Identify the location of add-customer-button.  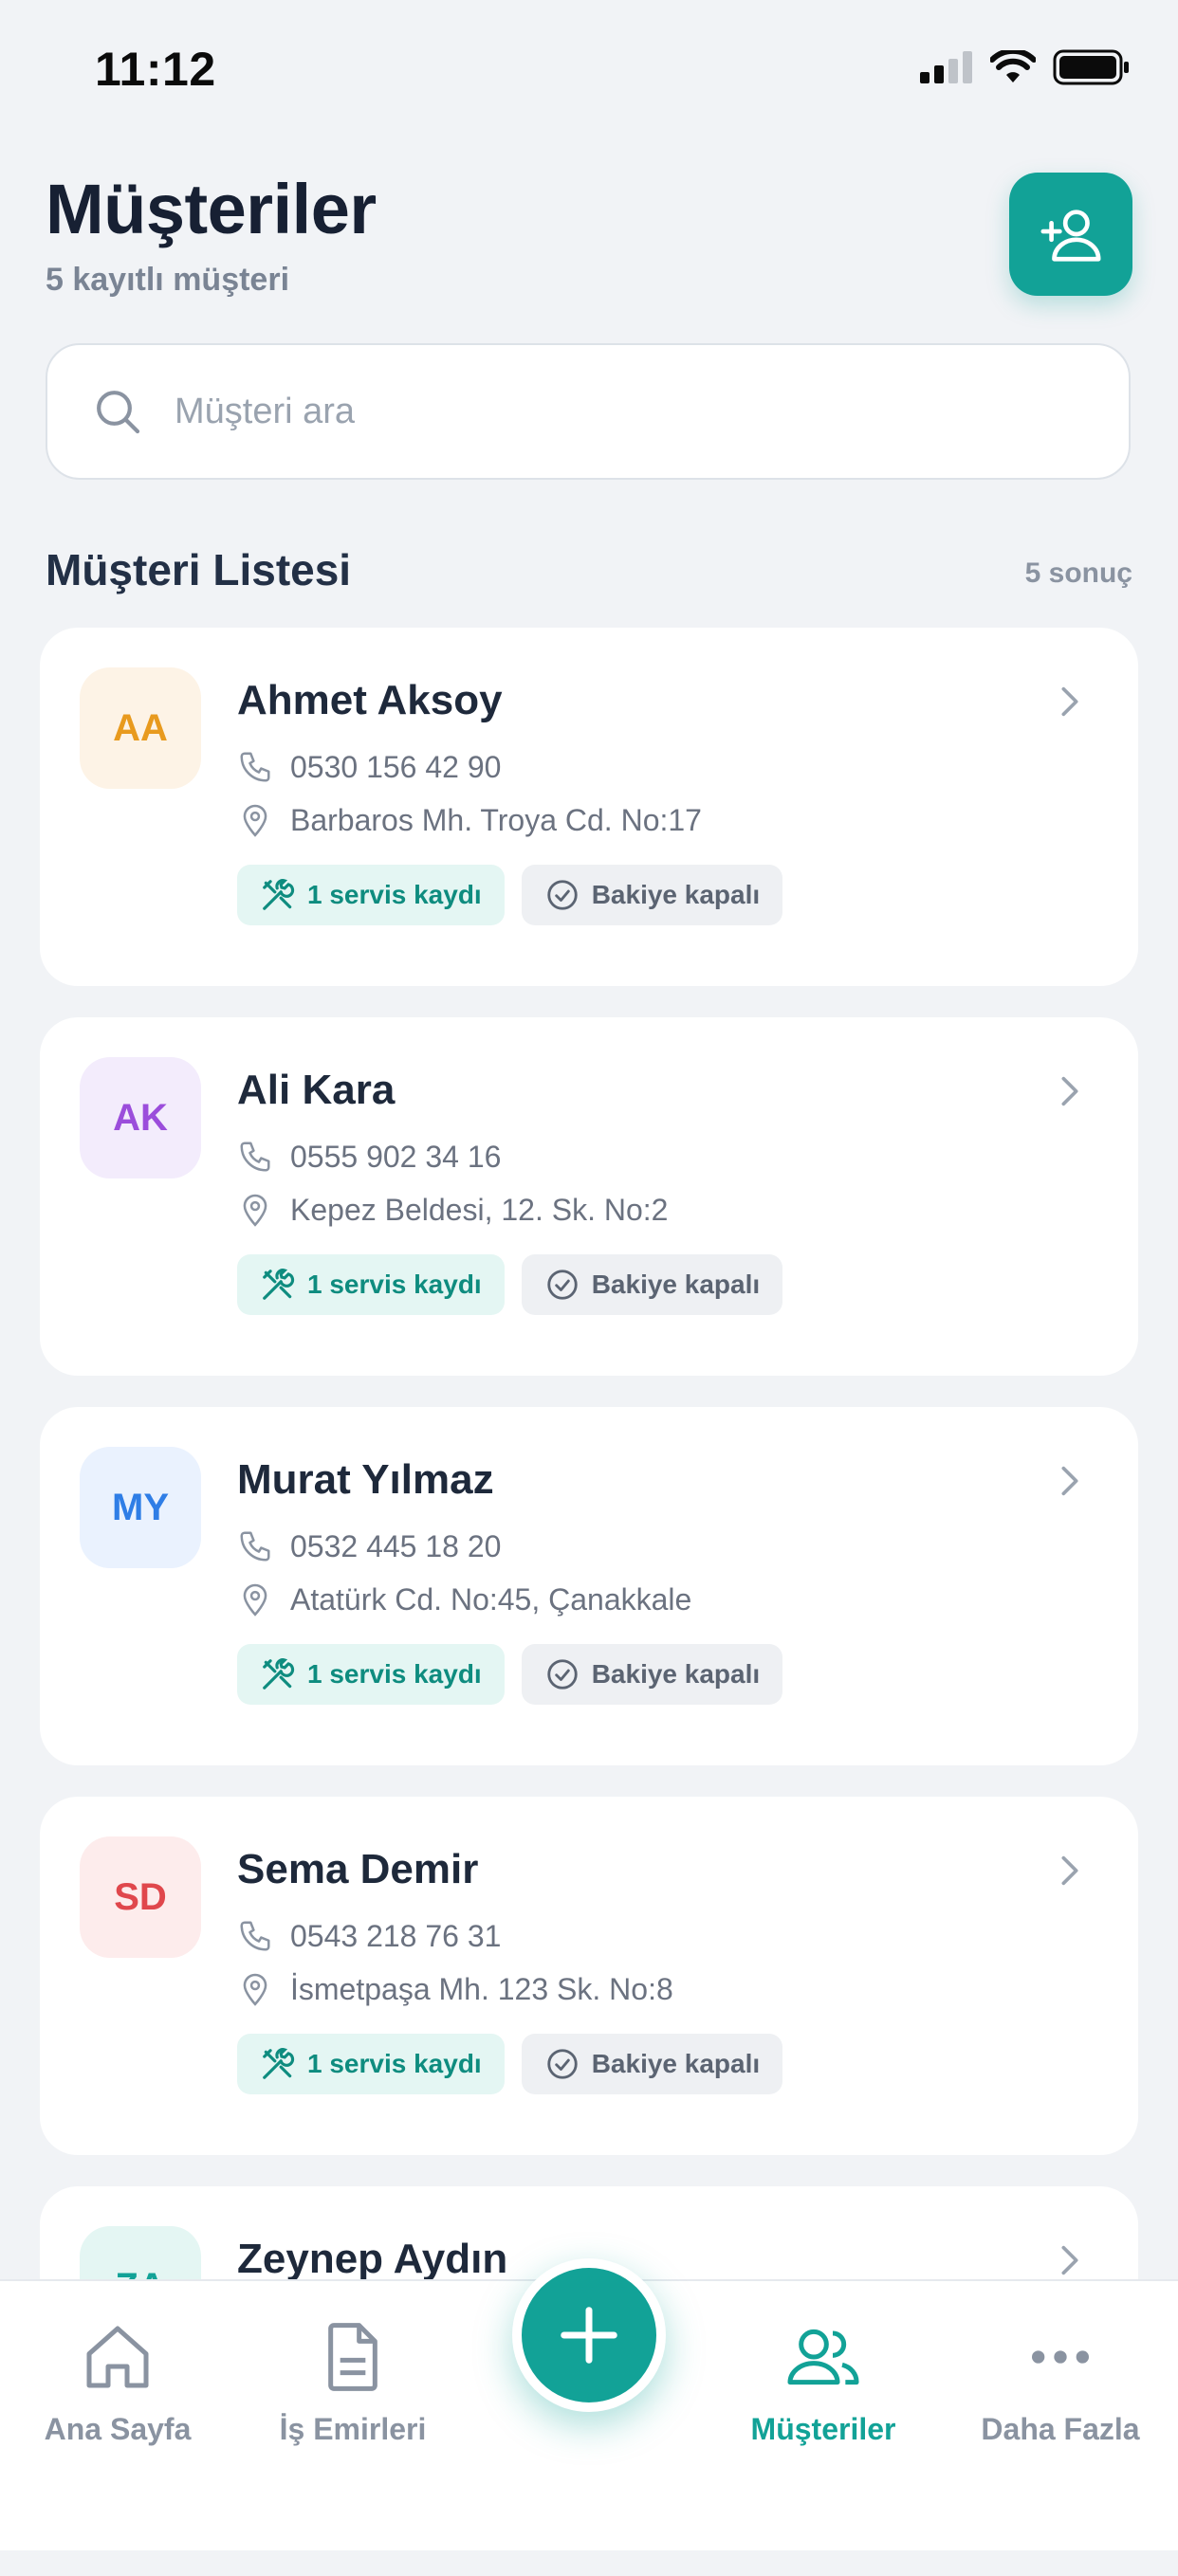
(1071, 234).